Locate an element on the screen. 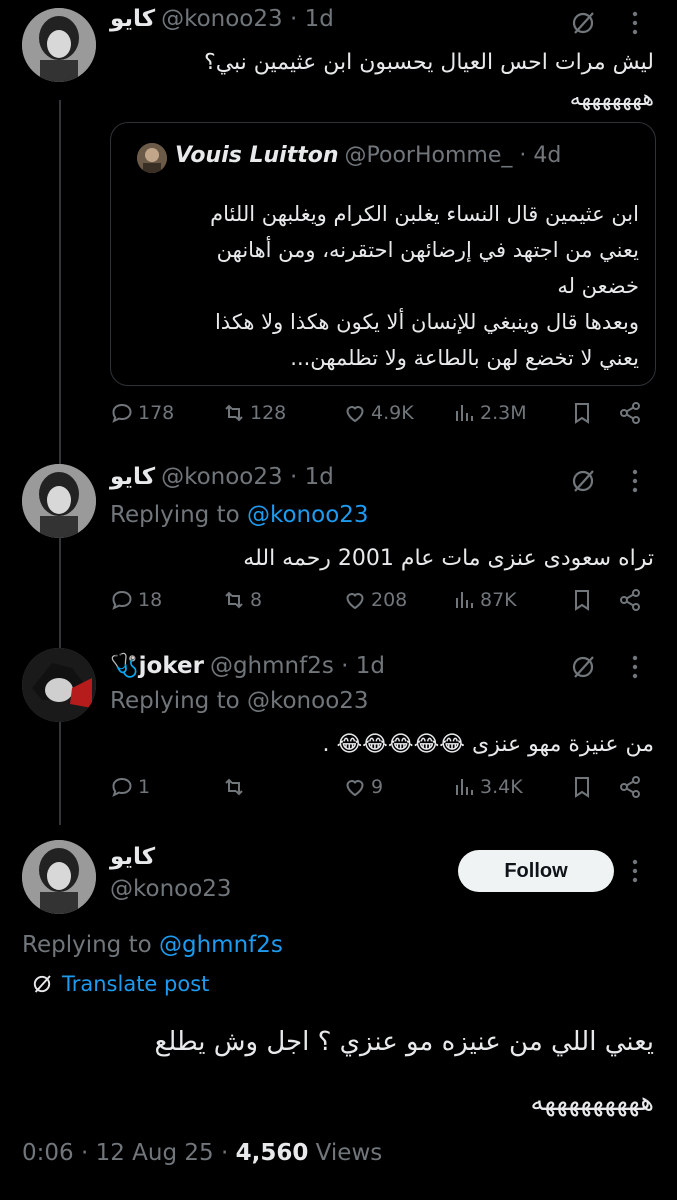 This screenshot has height=1200, width=677. post-text: هههههههههه is located at coordinates (592, 1102).